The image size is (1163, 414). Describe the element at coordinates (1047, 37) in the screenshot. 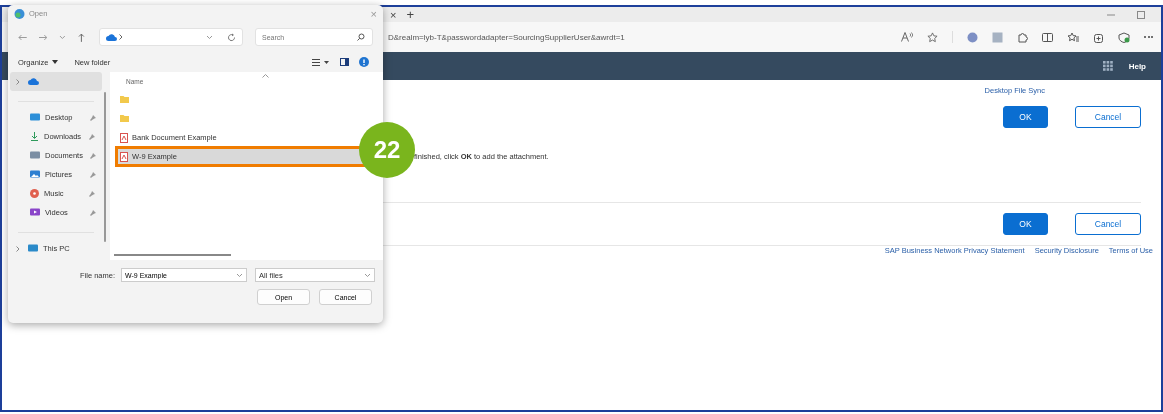

I see `split-screen-icon` at that location.